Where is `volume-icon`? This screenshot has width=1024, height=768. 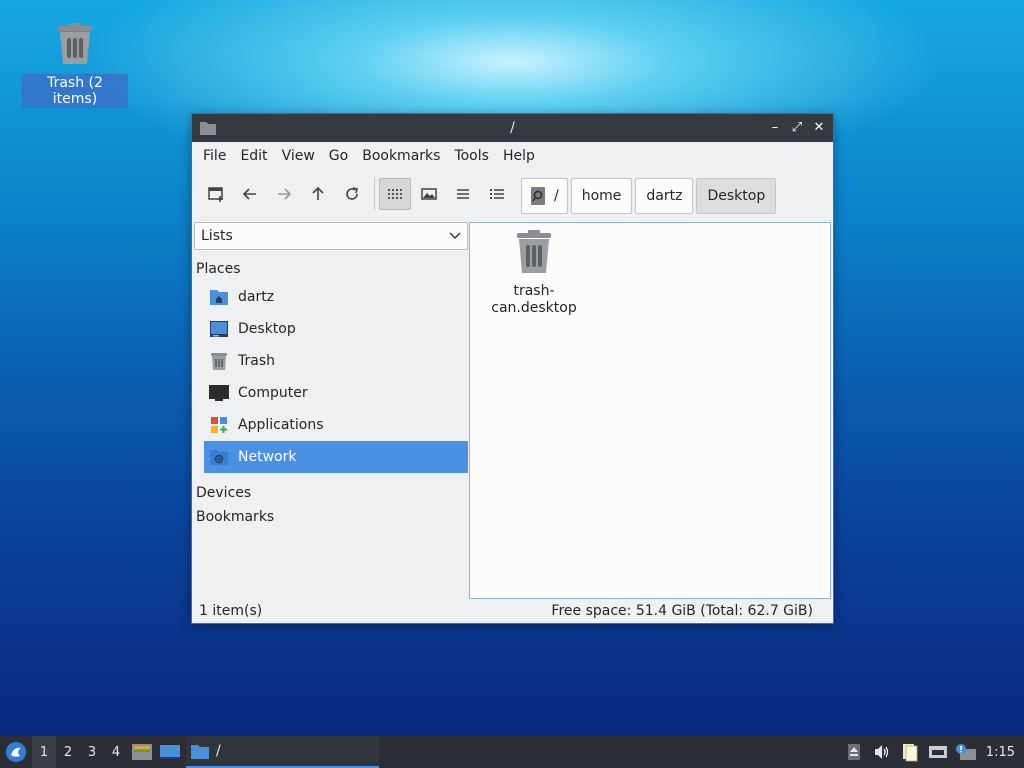 volume-icon is located at coordinates (881, 752).